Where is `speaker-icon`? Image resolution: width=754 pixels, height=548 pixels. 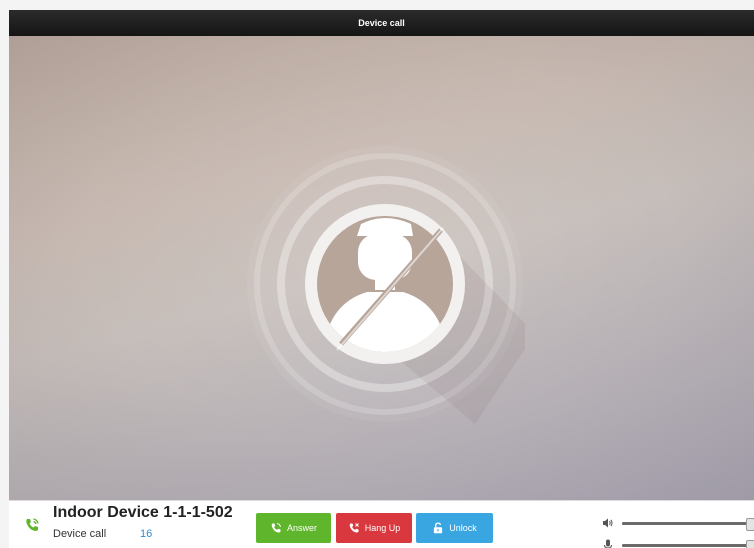
speaker-icon is located at coordinates (608, 523).